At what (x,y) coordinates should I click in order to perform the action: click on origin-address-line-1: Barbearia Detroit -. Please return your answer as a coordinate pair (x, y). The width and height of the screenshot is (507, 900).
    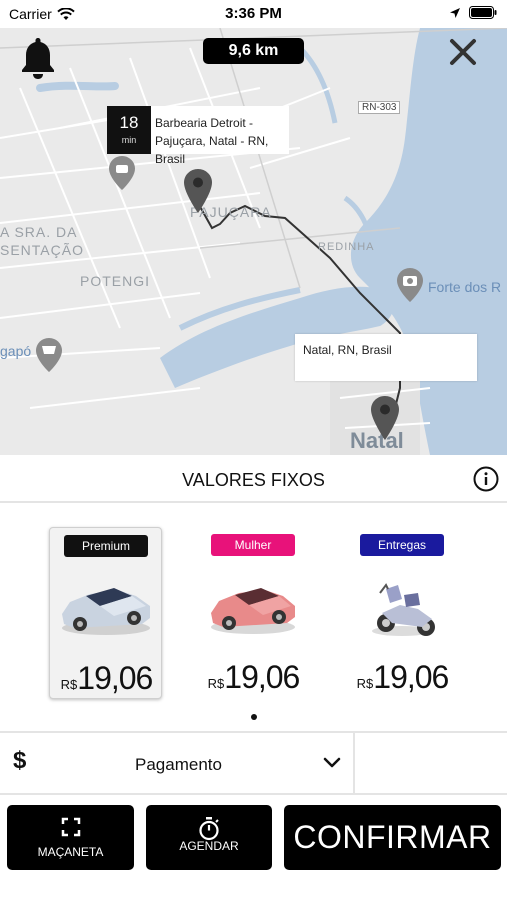
    Looking at the image, I should click on (204, 123).